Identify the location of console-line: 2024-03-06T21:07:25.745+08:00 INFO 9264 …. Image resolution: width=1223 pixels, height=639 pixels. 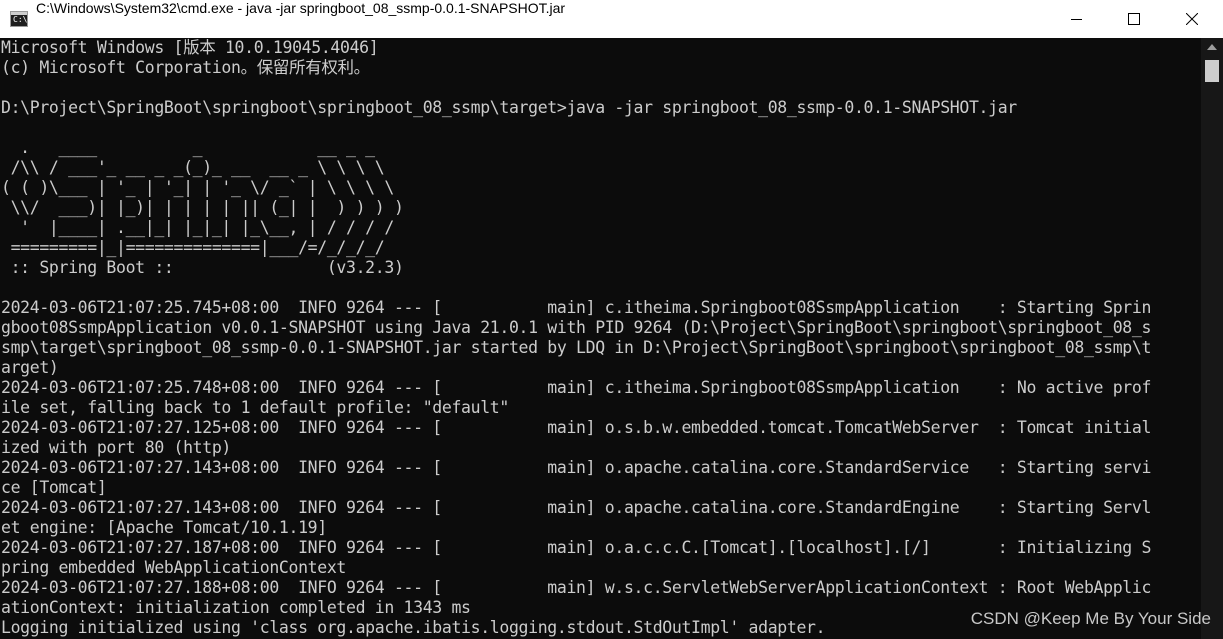
(576, 307).